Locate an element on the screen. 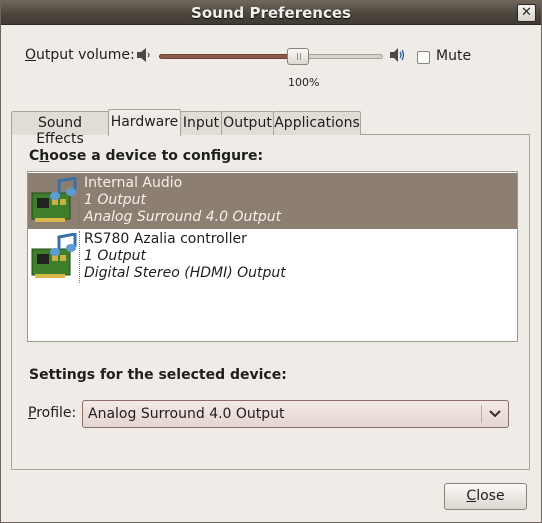  device-profile: Digital Stereo (HDMI) Output is located at coordinates (185, 273).